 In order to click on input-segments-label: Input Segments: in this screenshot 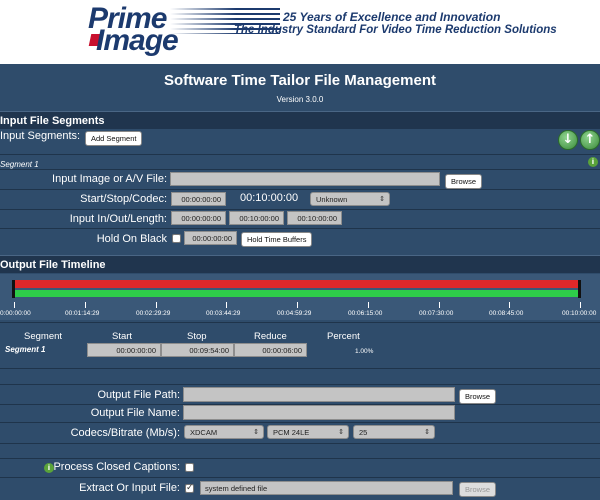, I will do `click(40, 136)`.